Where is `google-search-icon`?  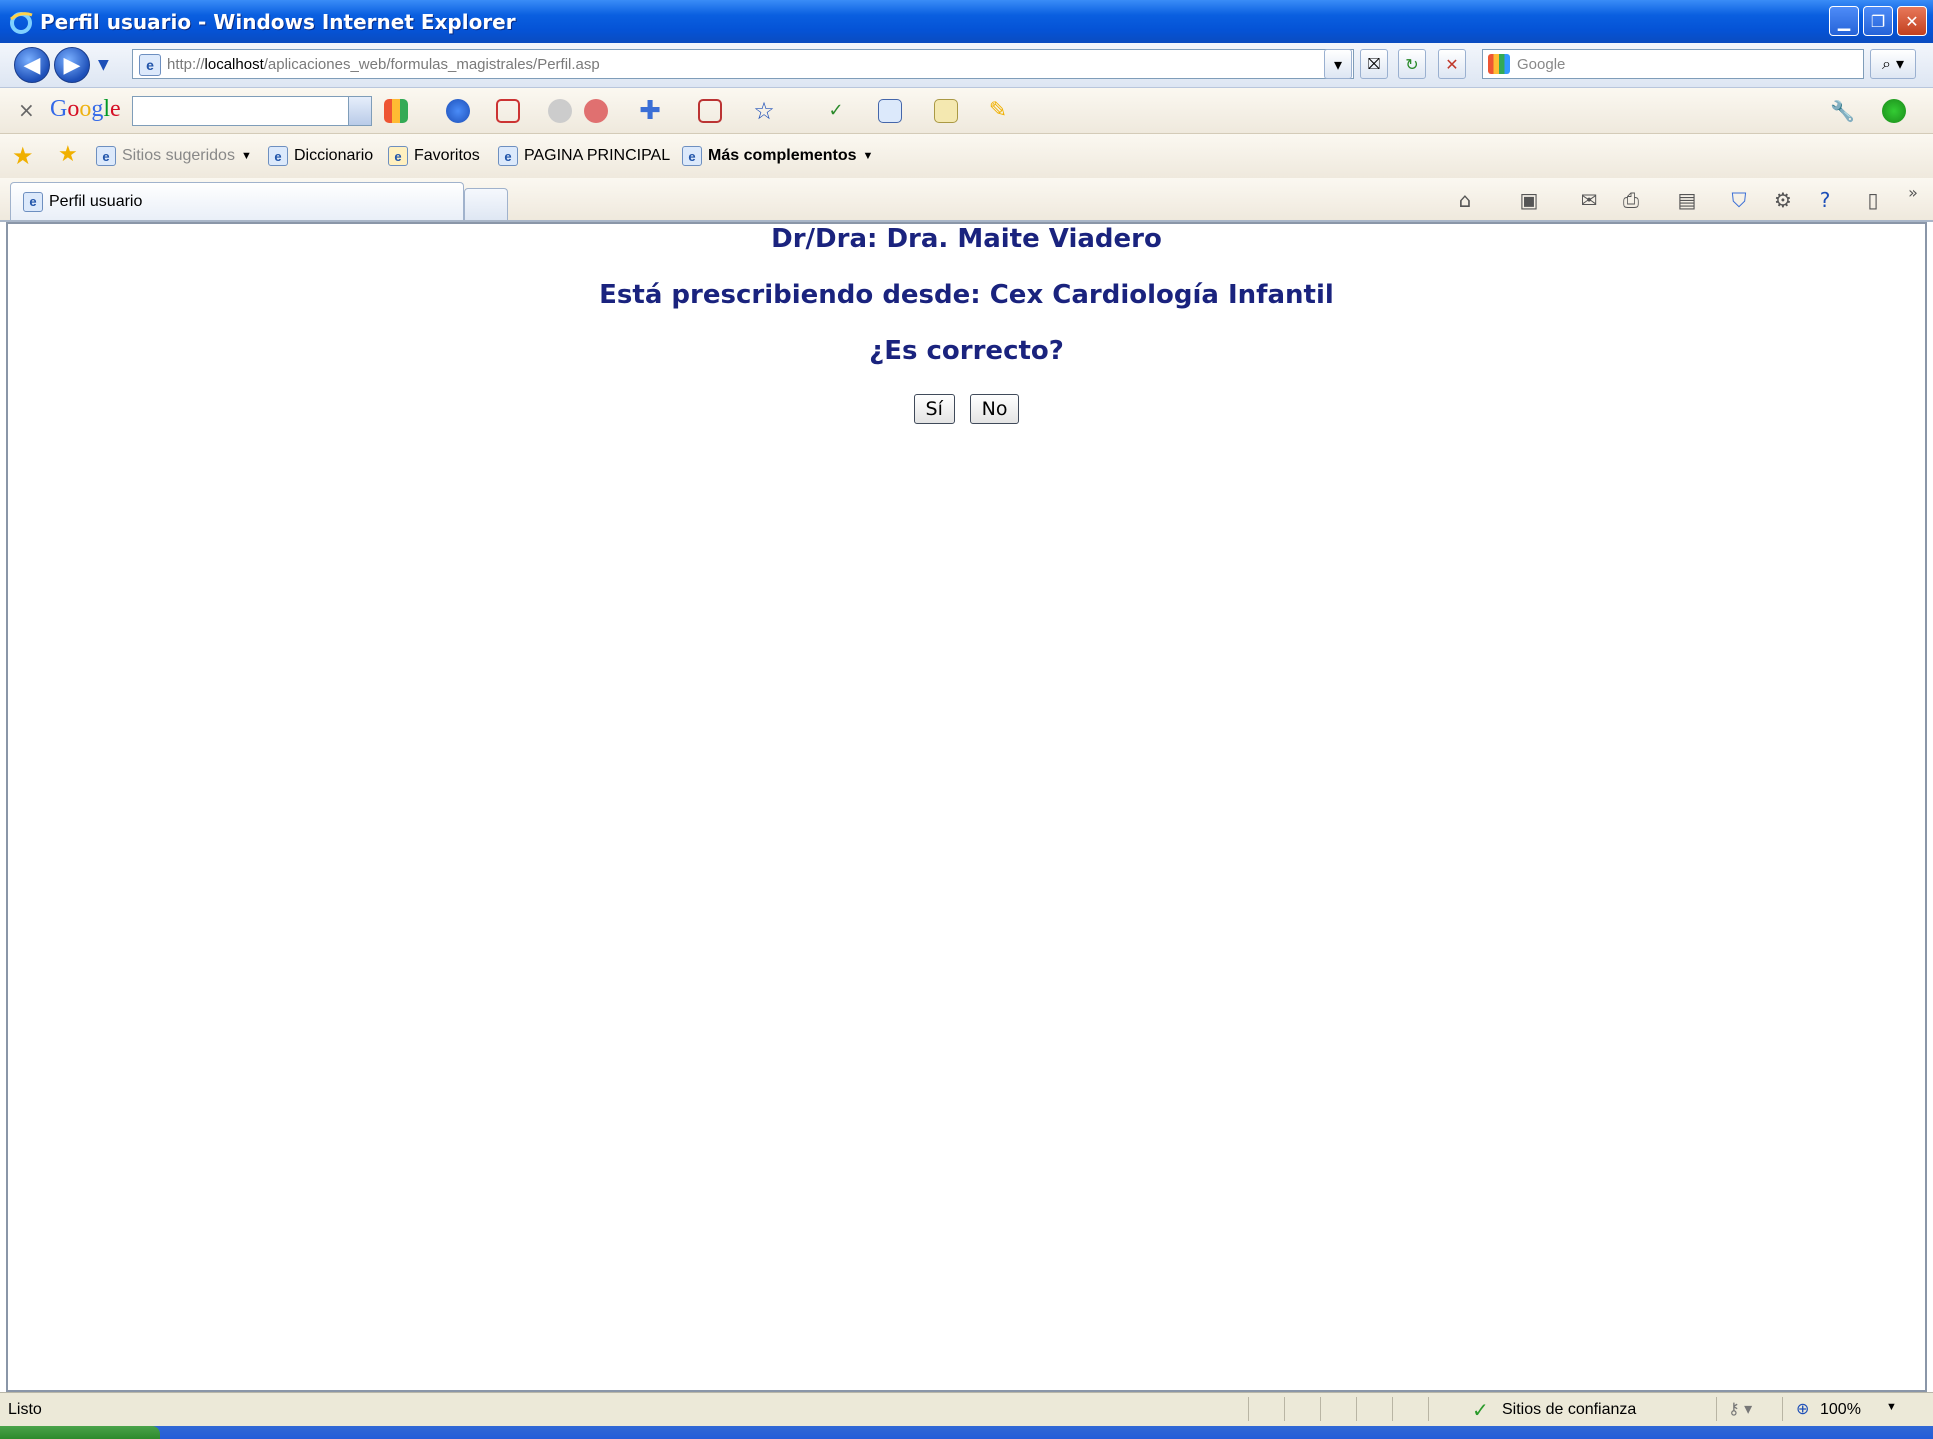
google-search-icon is located at coordinates (1499, 64).